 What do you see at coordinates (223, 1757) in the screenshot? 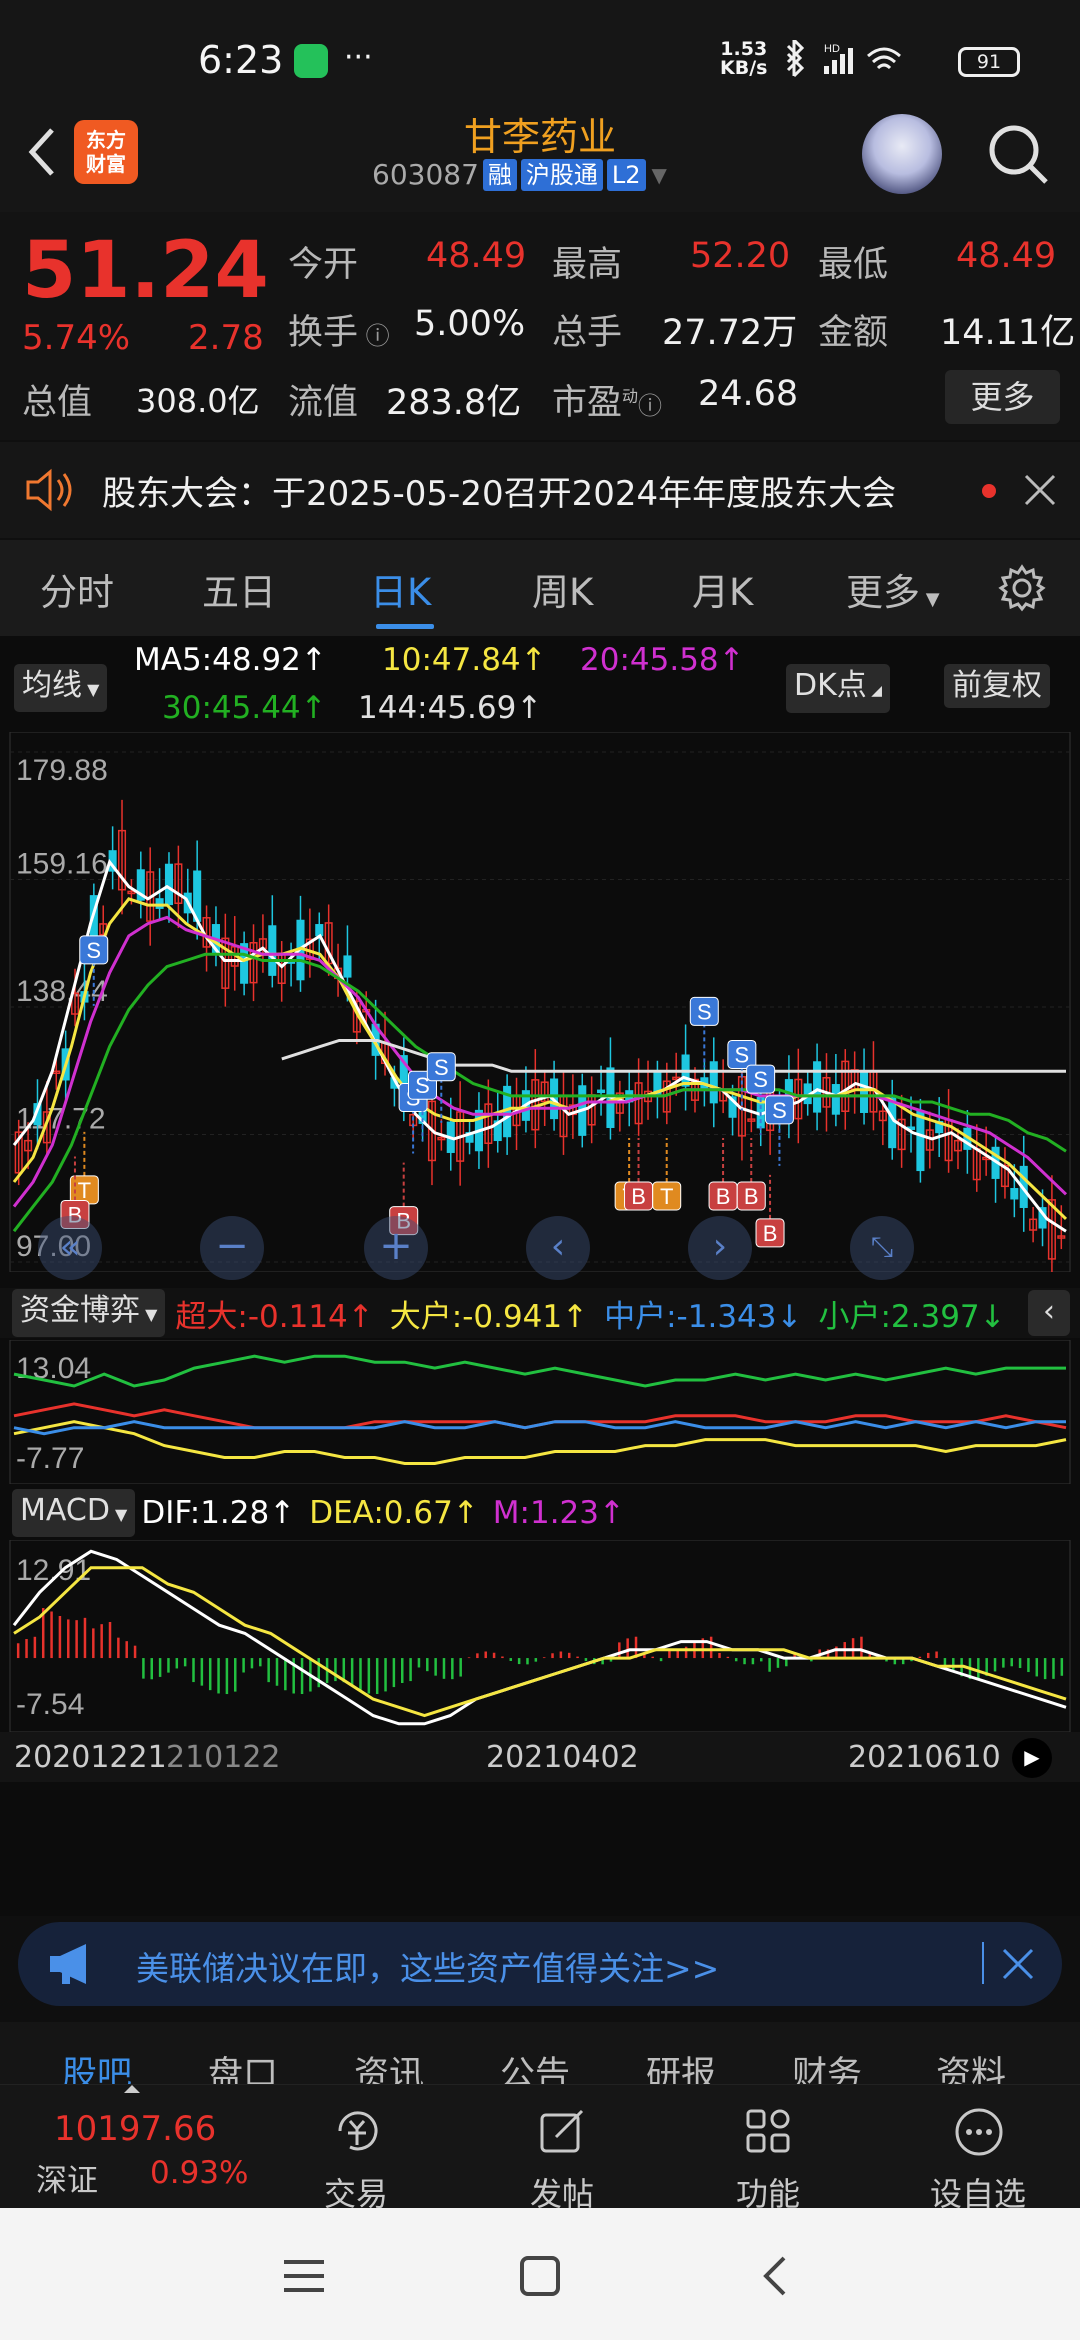
I see `x-tick: 210122` at bounding box center [223, 1757].